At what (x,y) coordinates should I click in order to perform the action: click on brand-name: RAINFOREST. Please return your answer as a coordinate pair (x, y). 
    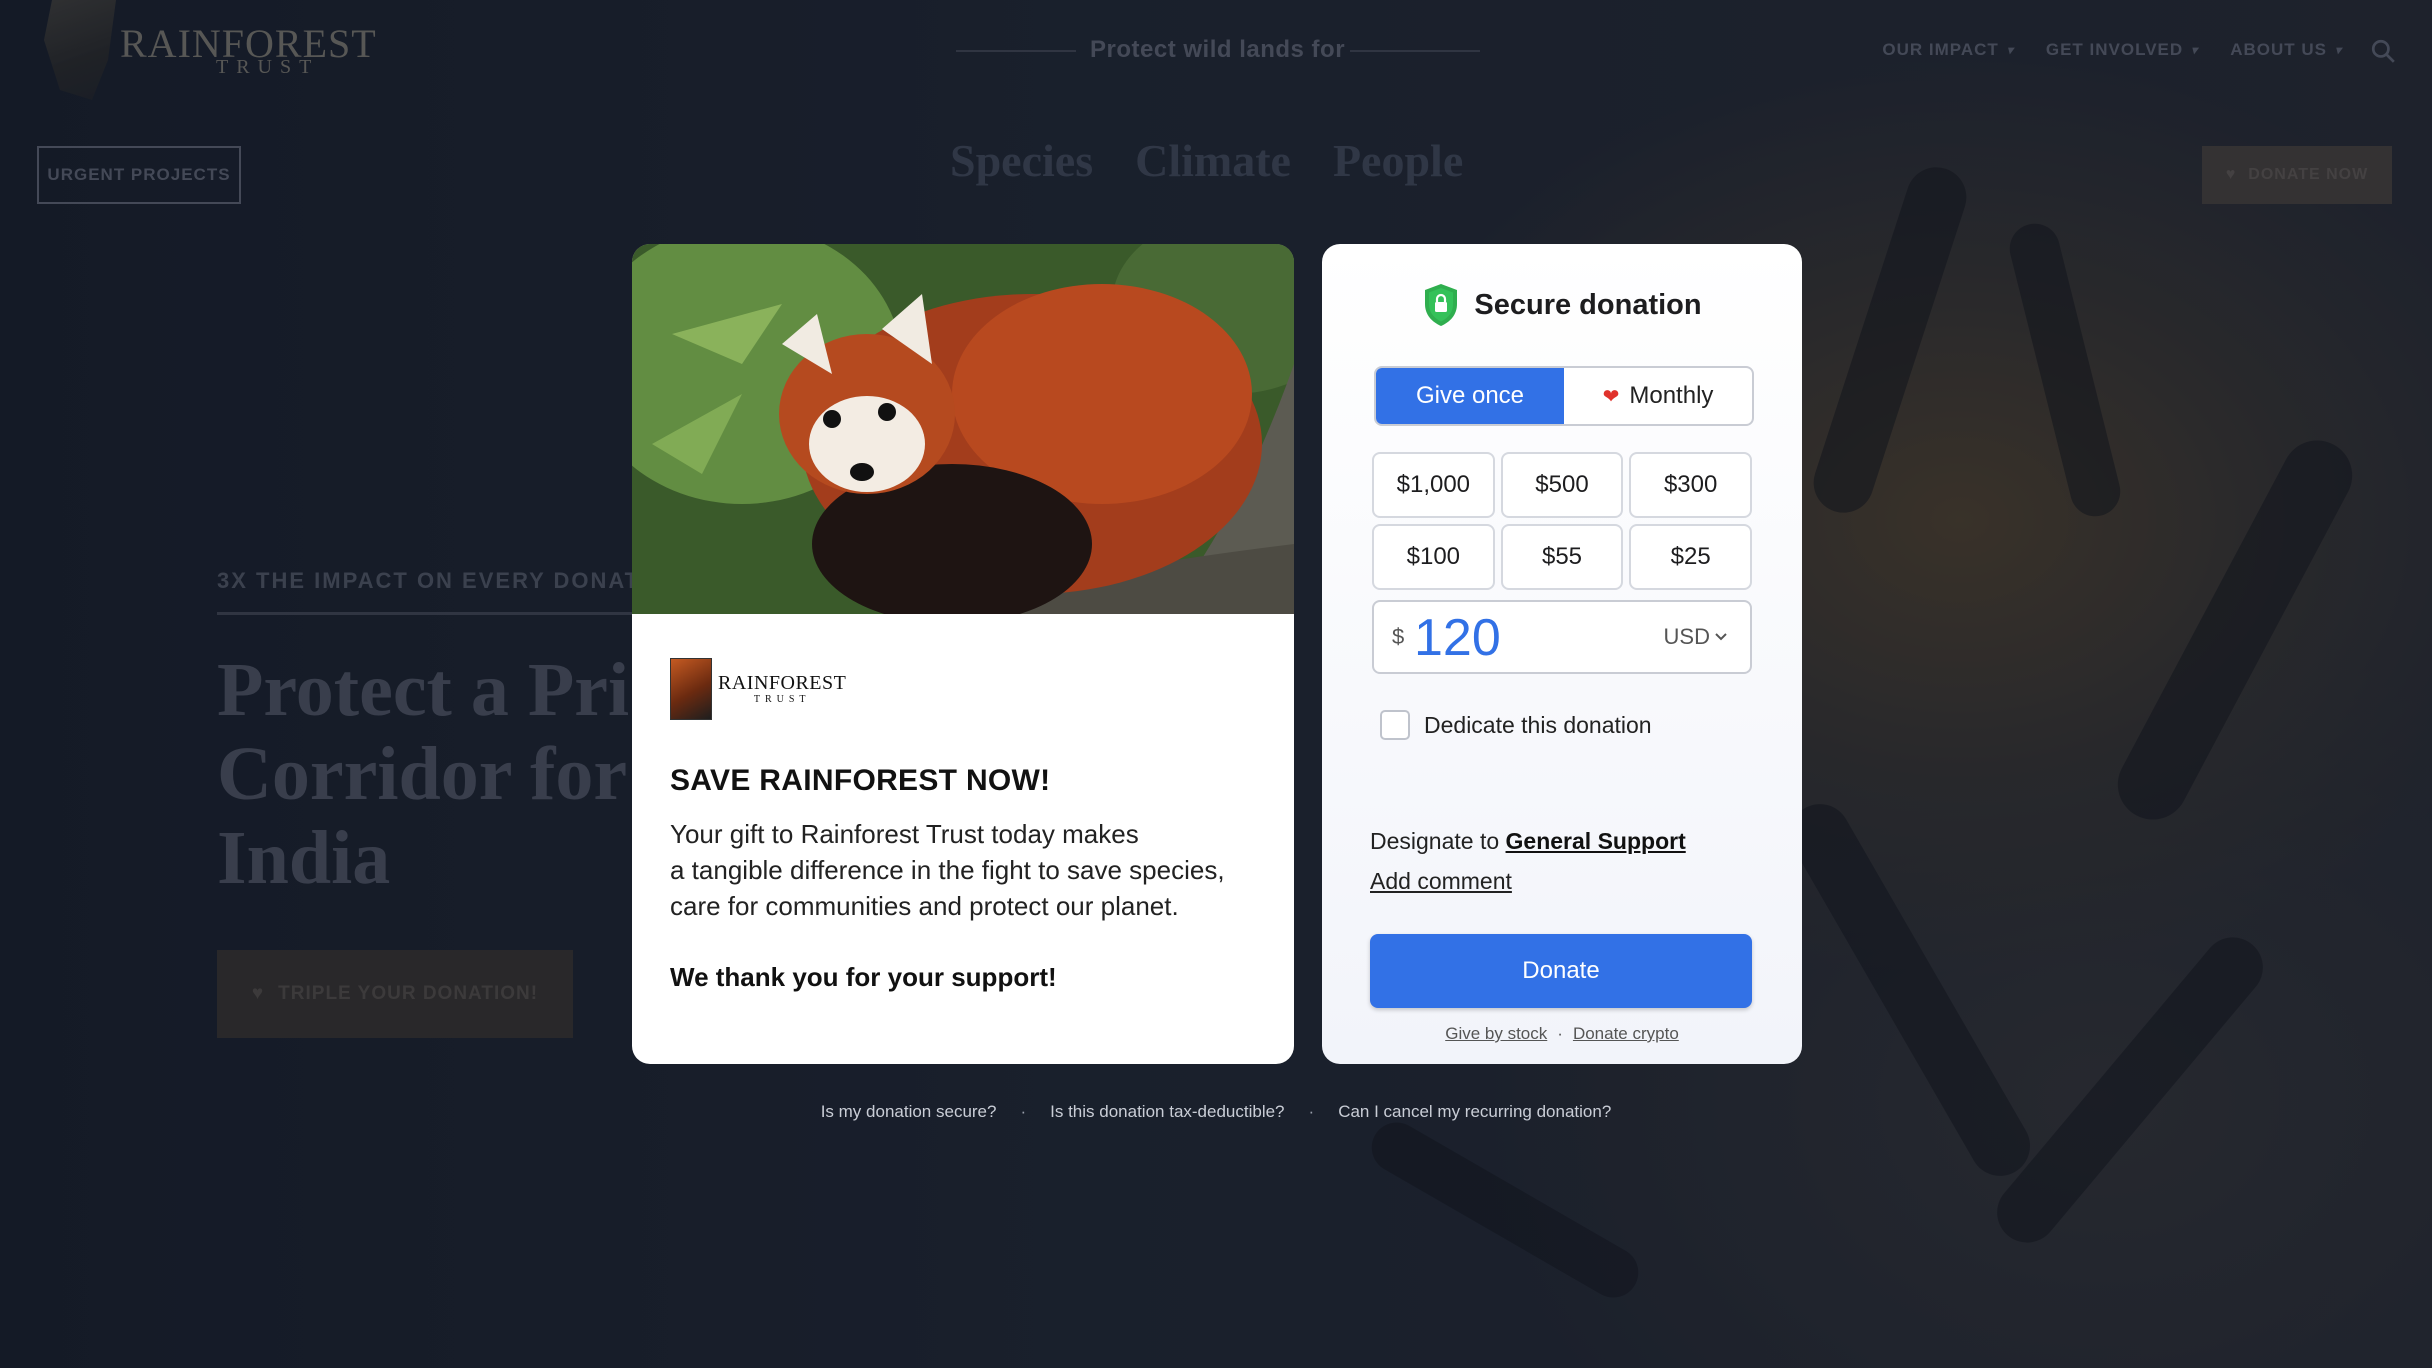
    Looking at the image, I should click on (782, 683).